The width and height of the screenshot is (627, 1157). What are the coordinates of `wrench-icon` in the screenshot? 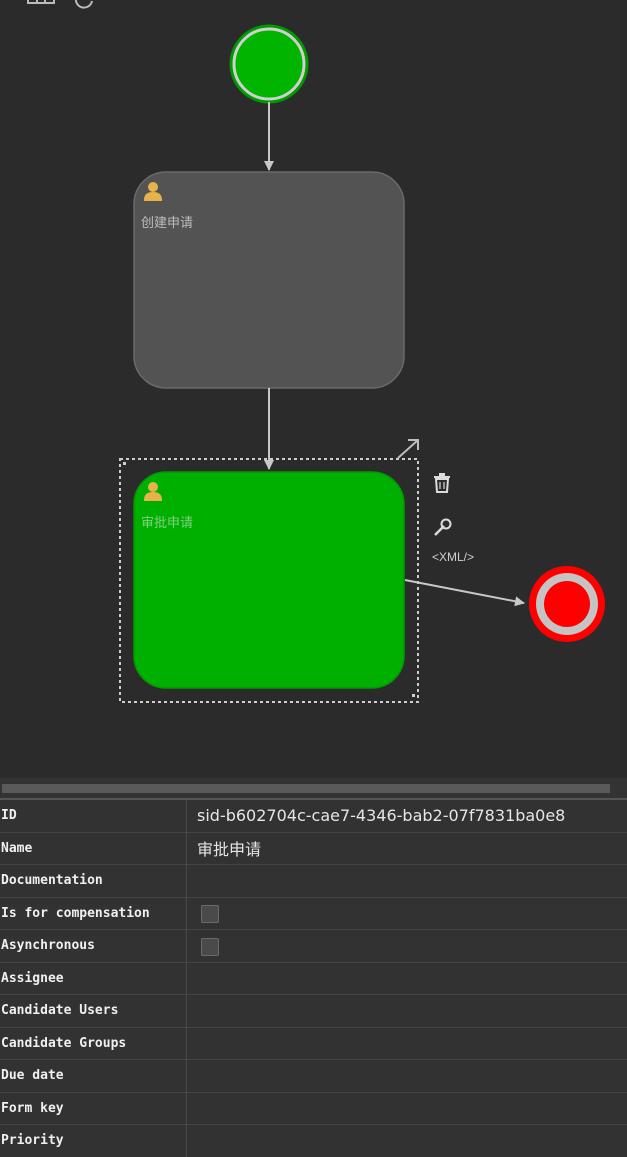 It's located at (443, 528).